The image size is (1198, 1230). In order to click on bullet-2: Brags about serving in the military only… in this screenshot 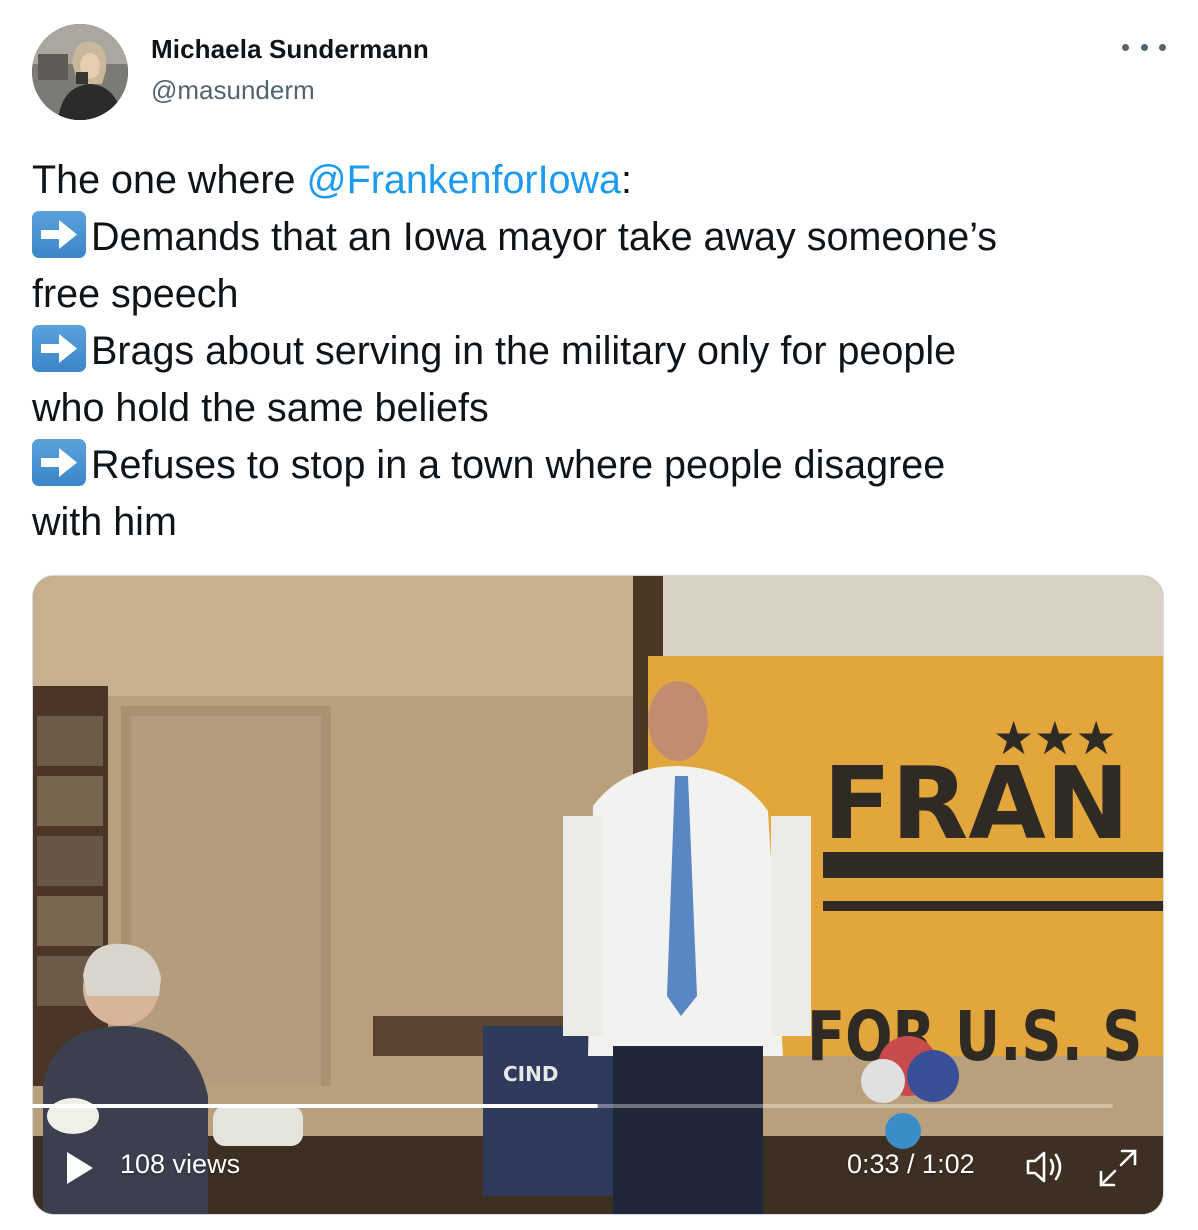, I will do `click(602, 351)`.